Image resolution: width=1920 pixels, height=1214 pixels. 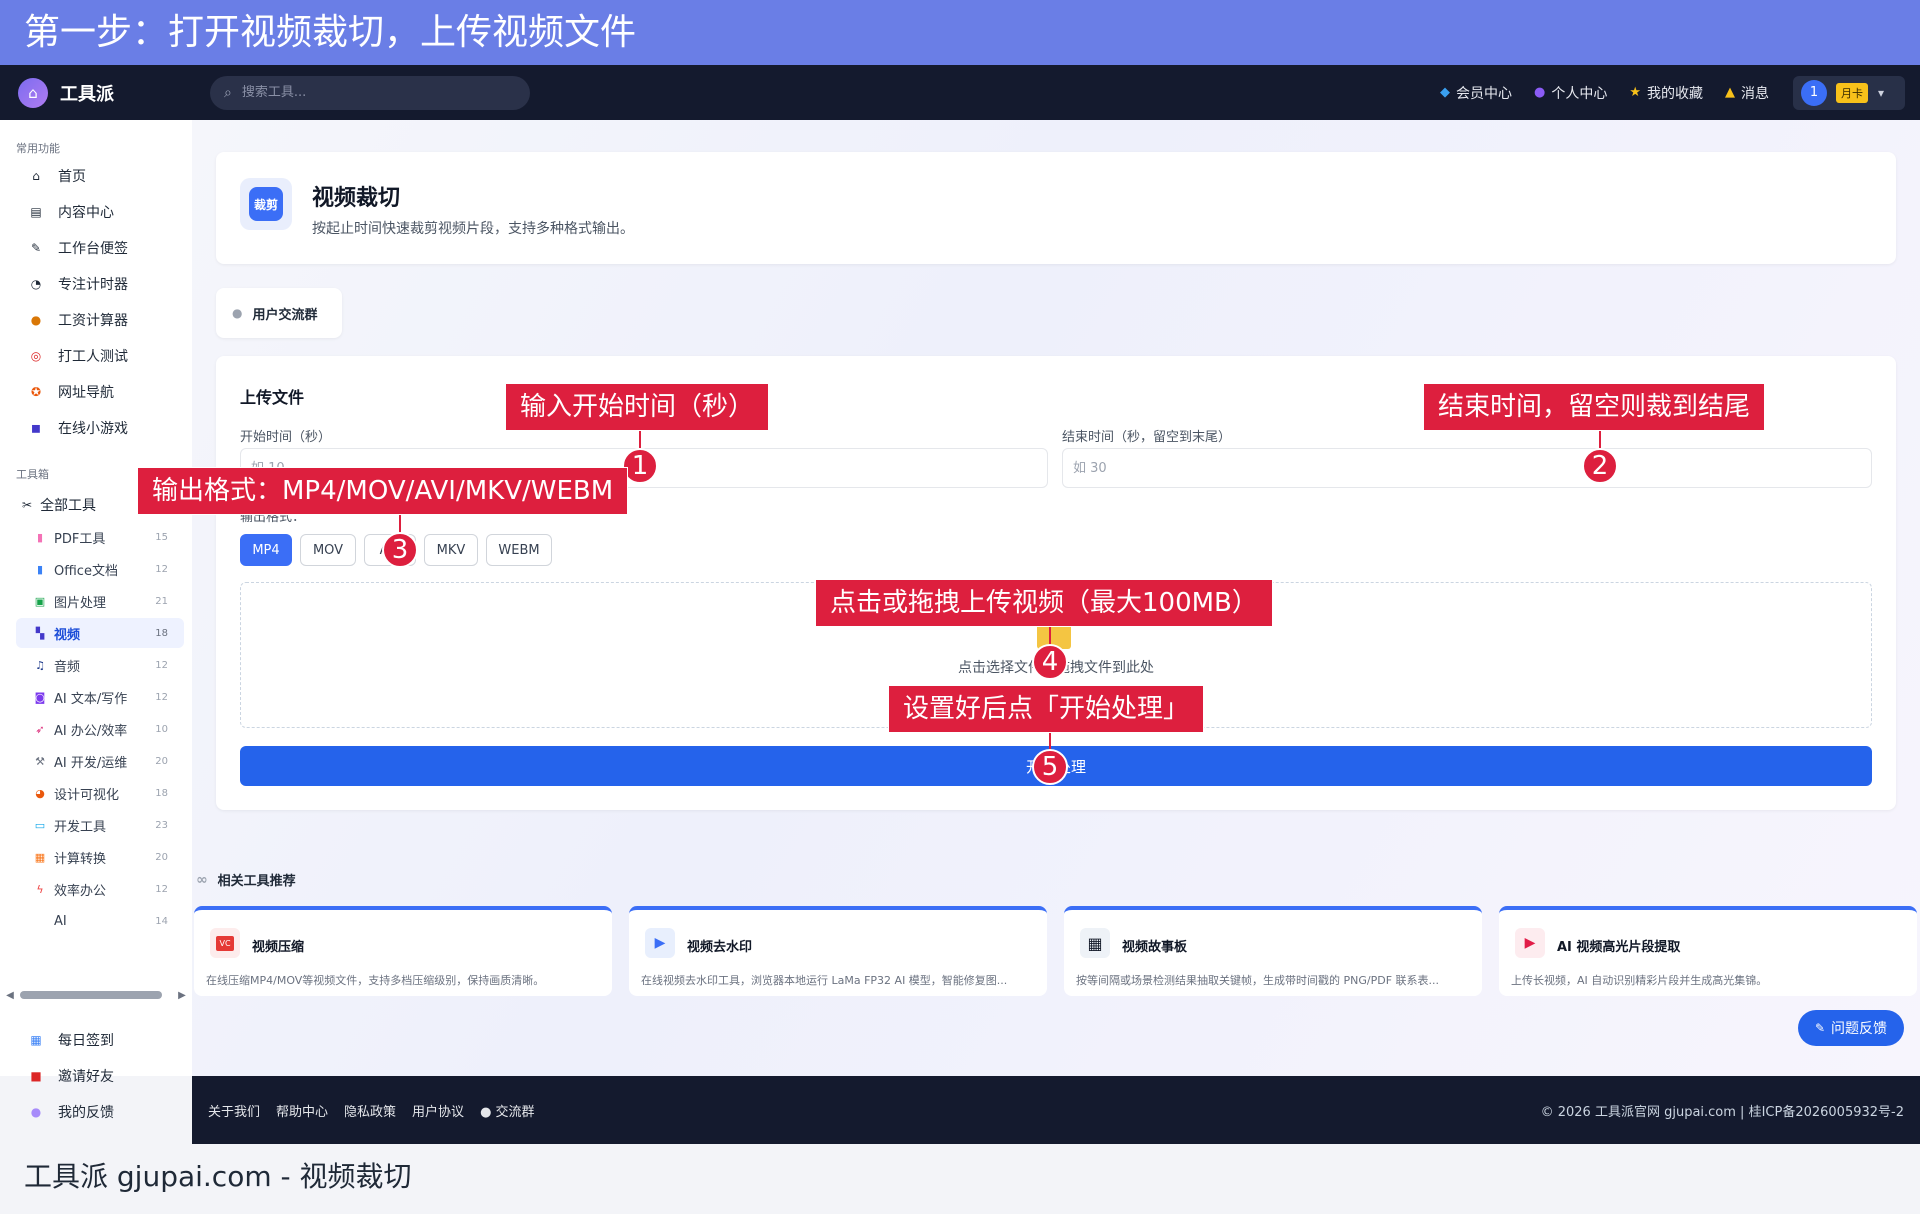 What do you see at coordinates (256, 881) in the screenshot?
I see `related-tools-title: 相关工具推荐` at bounding box center [256, 881].